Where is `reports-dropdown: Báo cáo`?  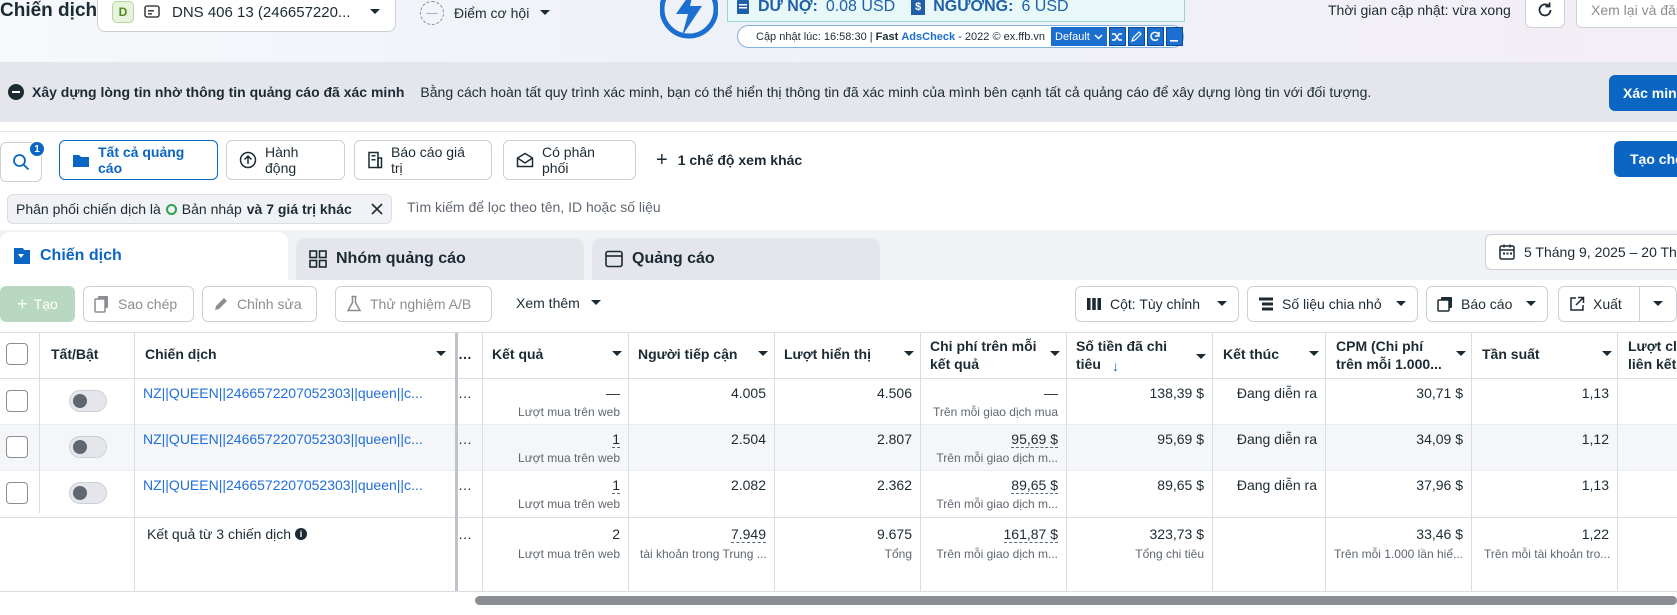
reports-dropdown: Báo cáo is located at coordinates (1487, 304).